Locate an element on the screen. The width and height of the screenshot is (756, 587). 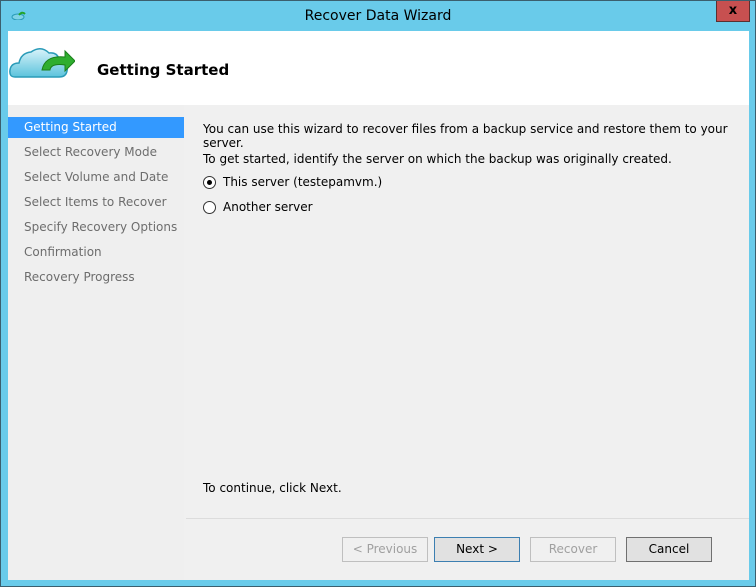
cancel-button: Cancel is located at coordinates (669, 549).